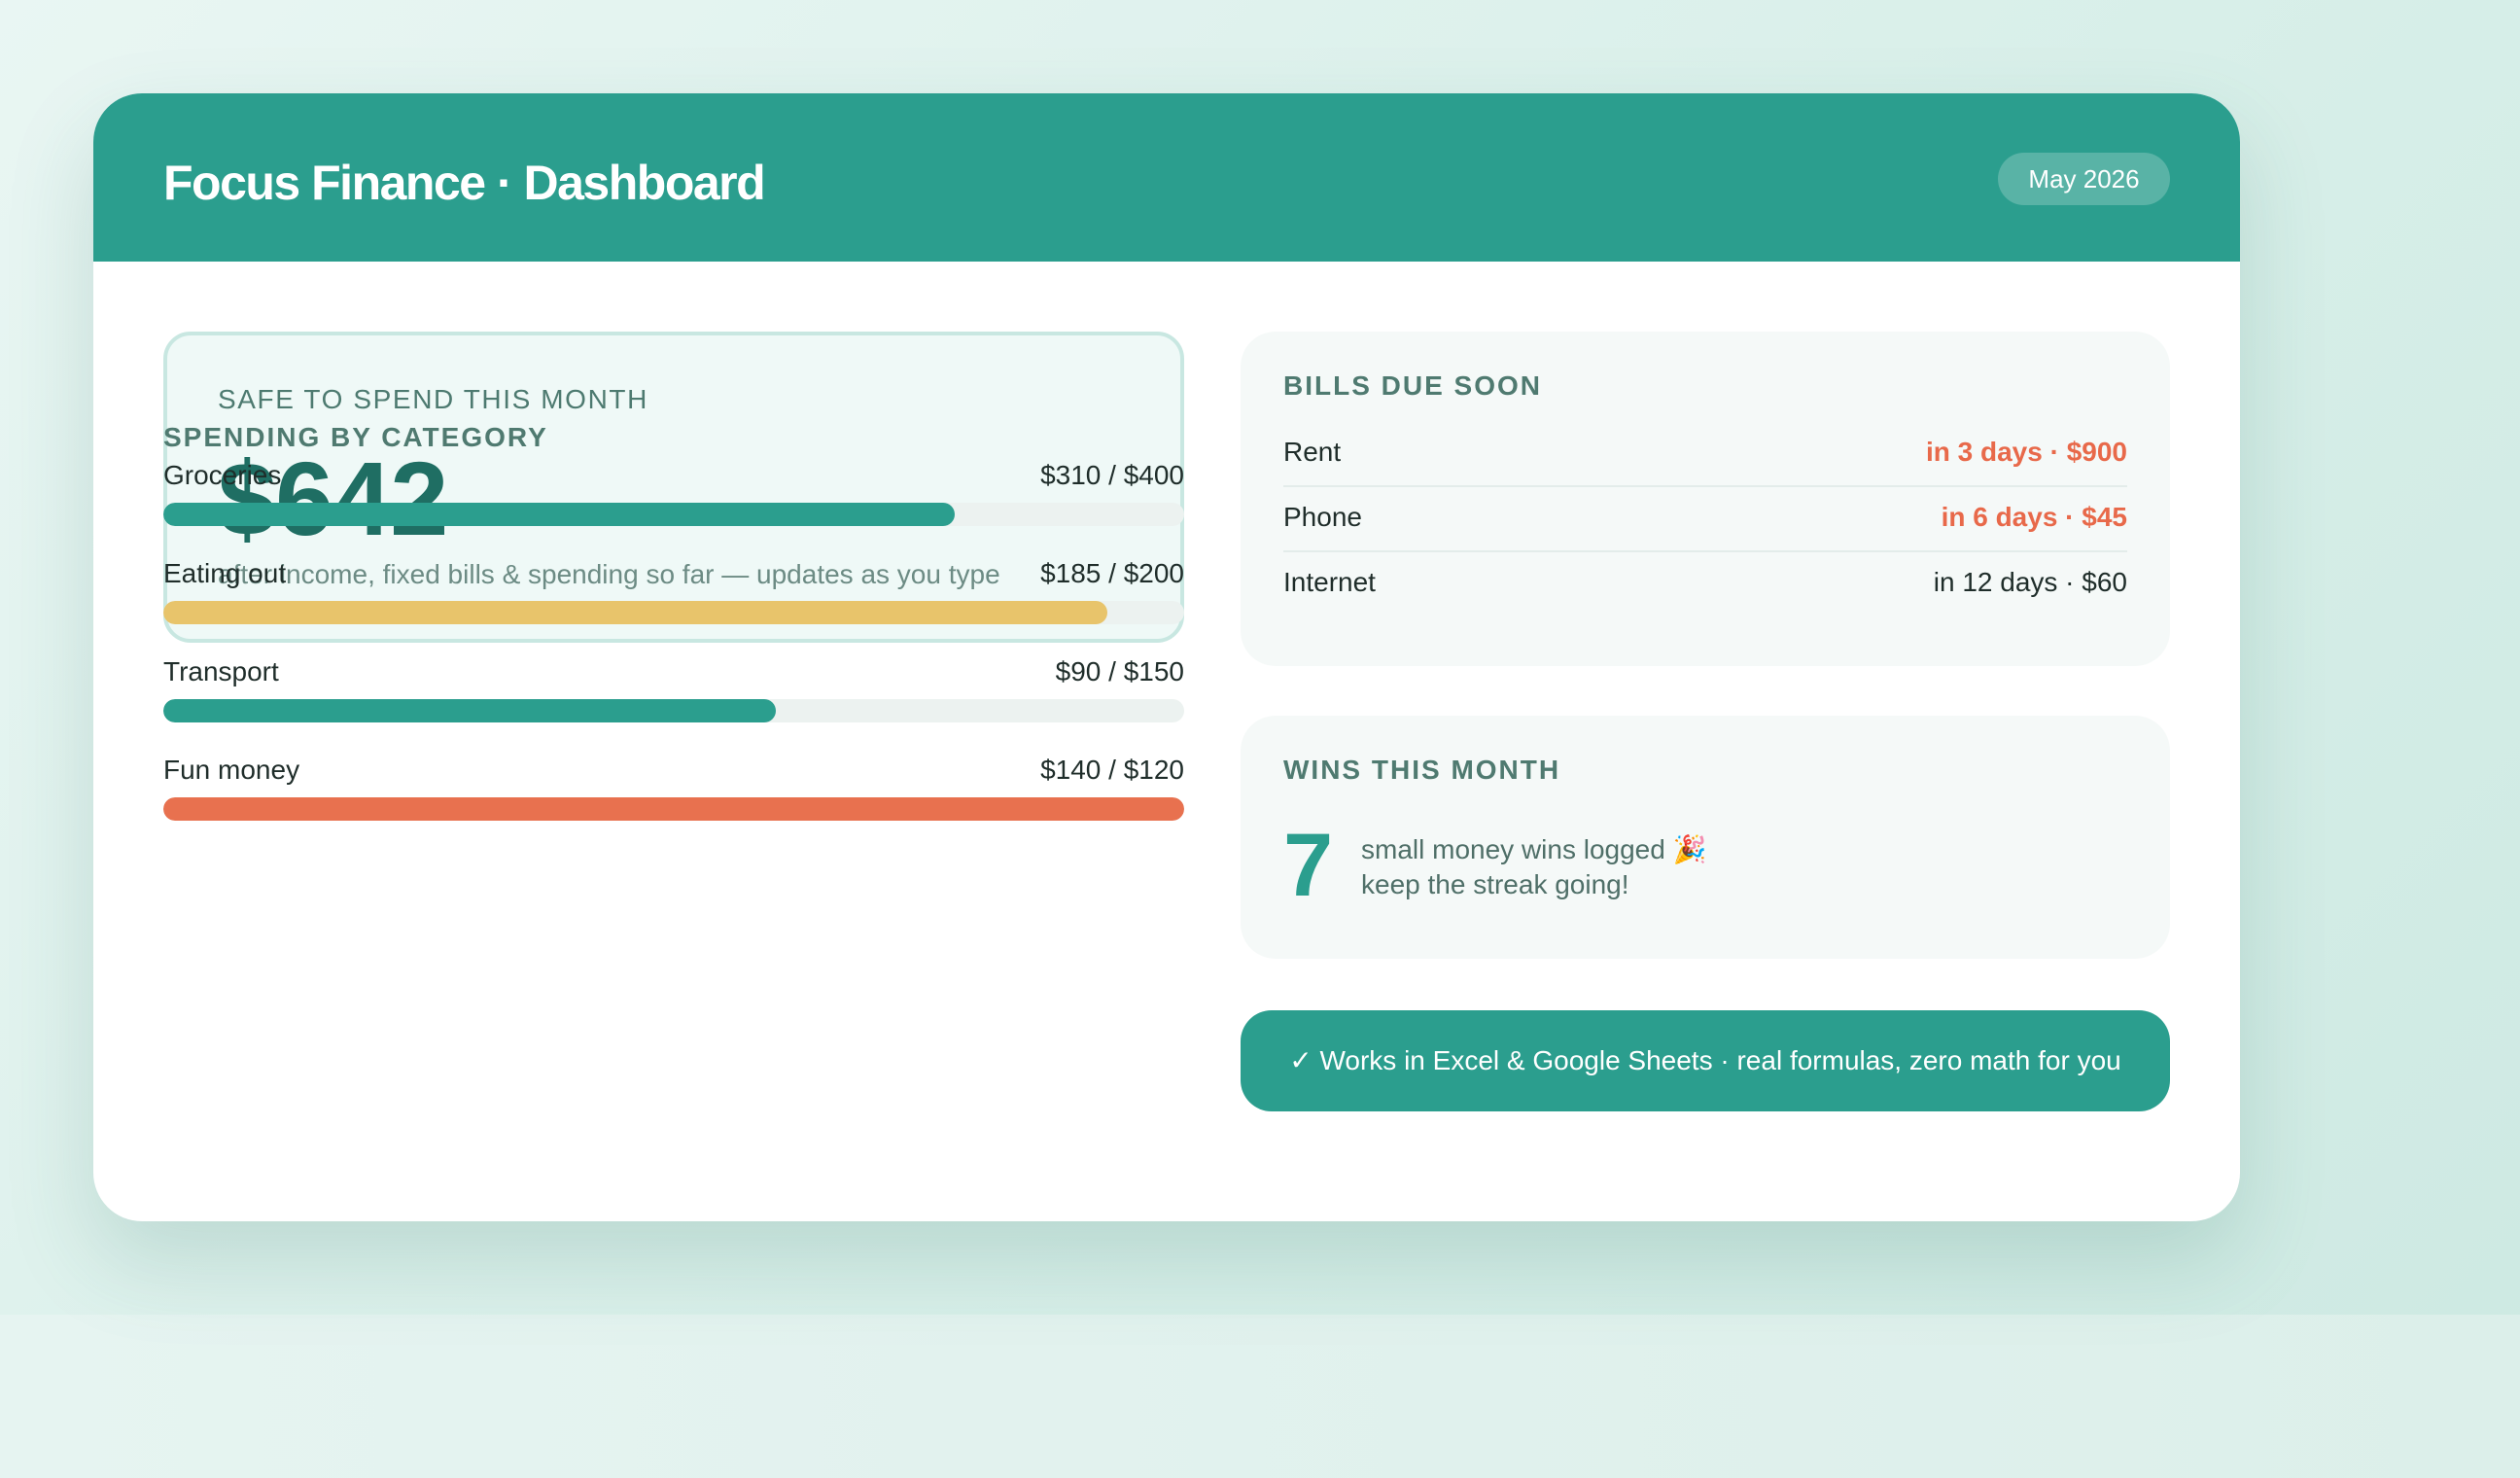 The image size is (2520, 1478). Describe the element at coordinates (1119, 671) in the screenshot. I see `category-amount: $90 / $150` at that location.